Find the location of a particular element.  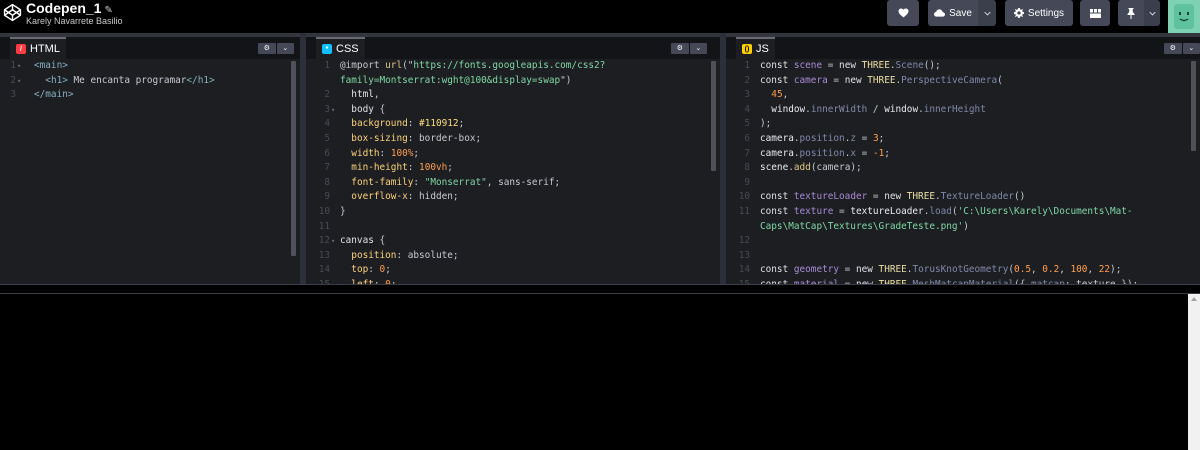

console-resizer-bar is located at coordinates (600, 289).